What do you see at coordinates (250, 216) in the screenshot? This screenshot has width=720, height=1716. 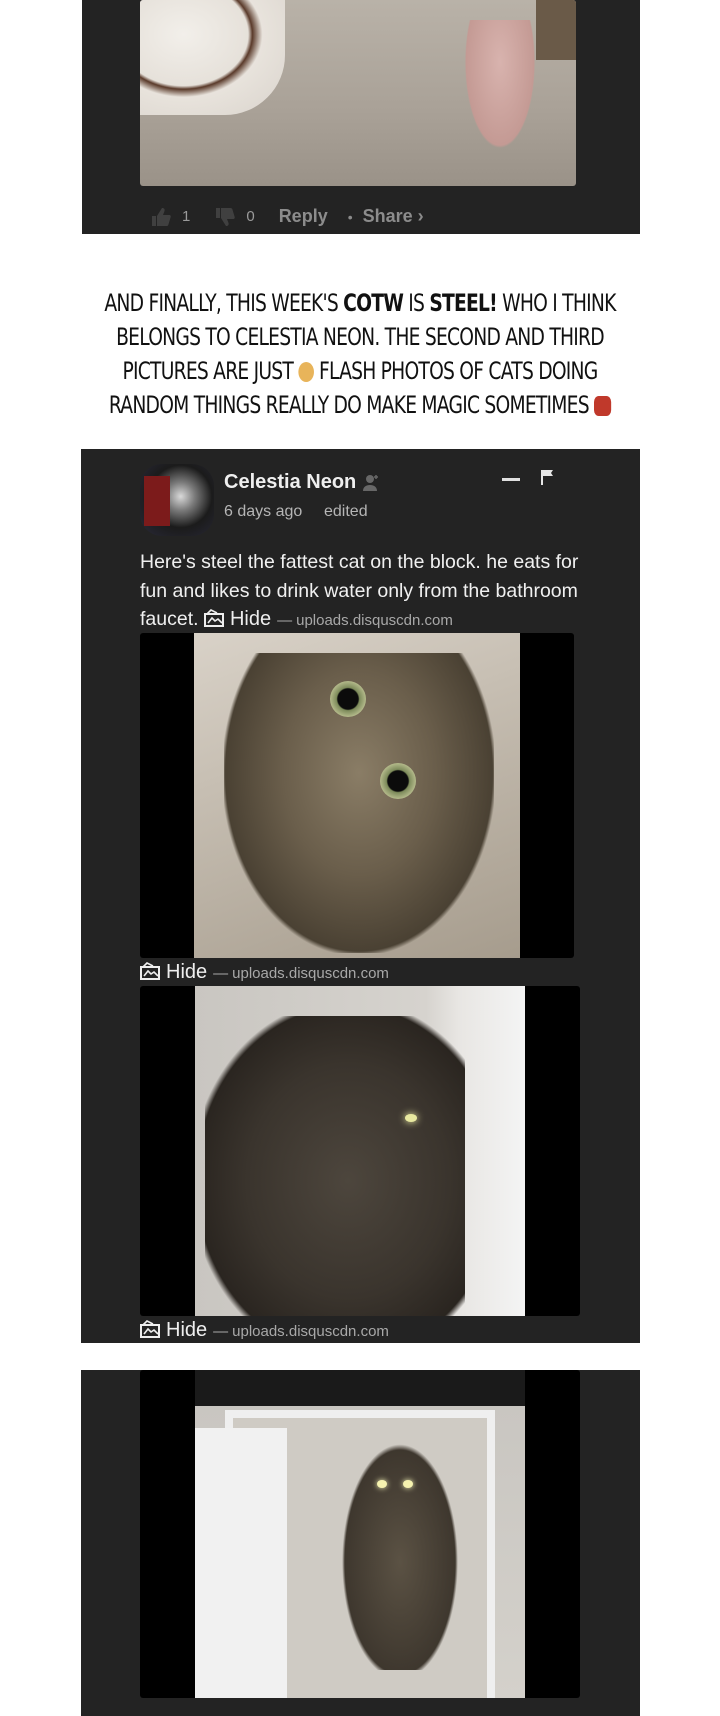 I see `downvote-count: 0` at bounding box center [250, 216].